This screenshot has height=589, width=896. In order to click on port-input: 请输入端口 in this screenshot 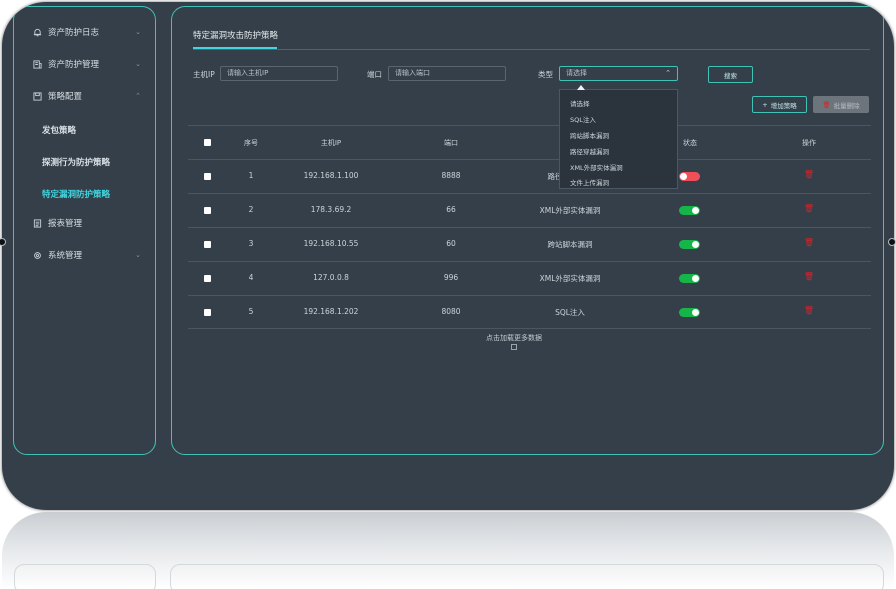, I will do `click(447, 73)`.